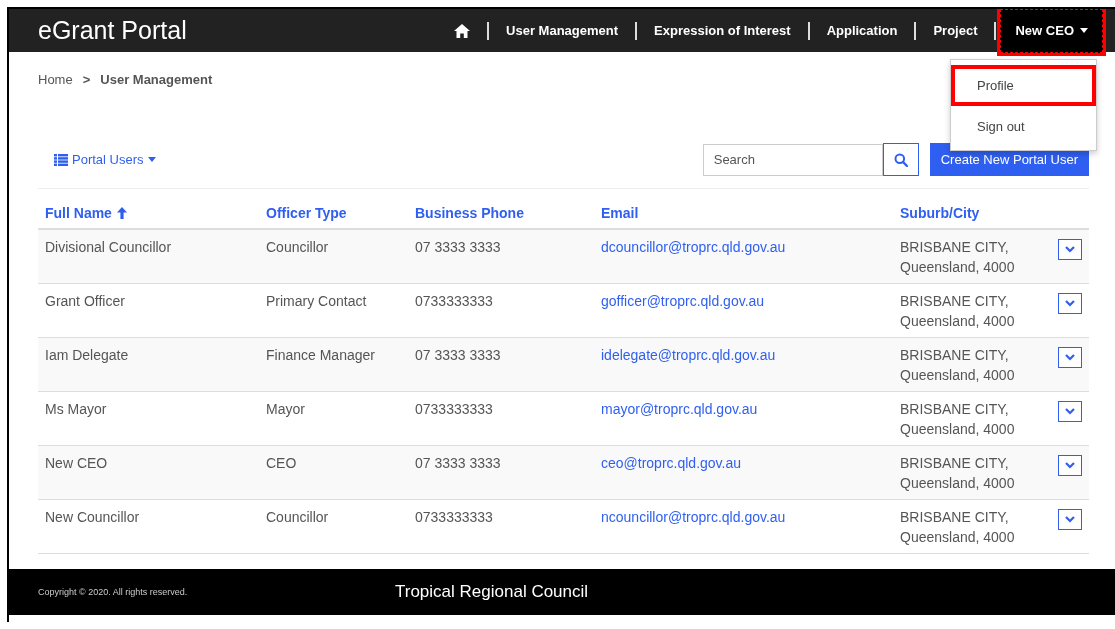 This screenshot has width=1115, height=629. I want to click on view-selector: Portal Users, so click(105, 159).